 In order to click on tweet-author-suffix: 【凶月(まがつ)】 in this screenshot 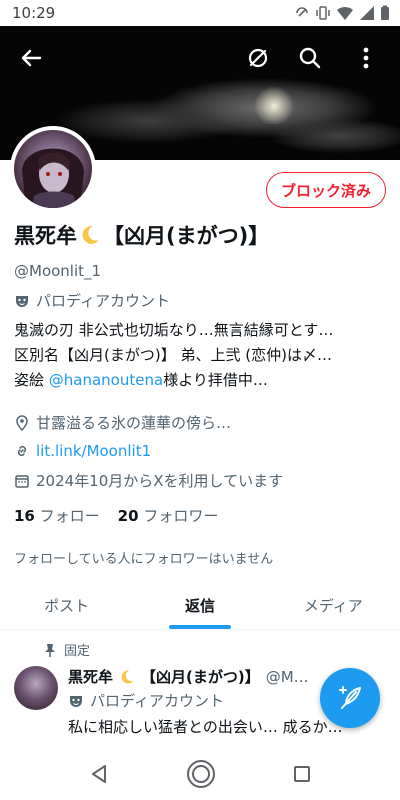, I will do `click(200, 677)`.